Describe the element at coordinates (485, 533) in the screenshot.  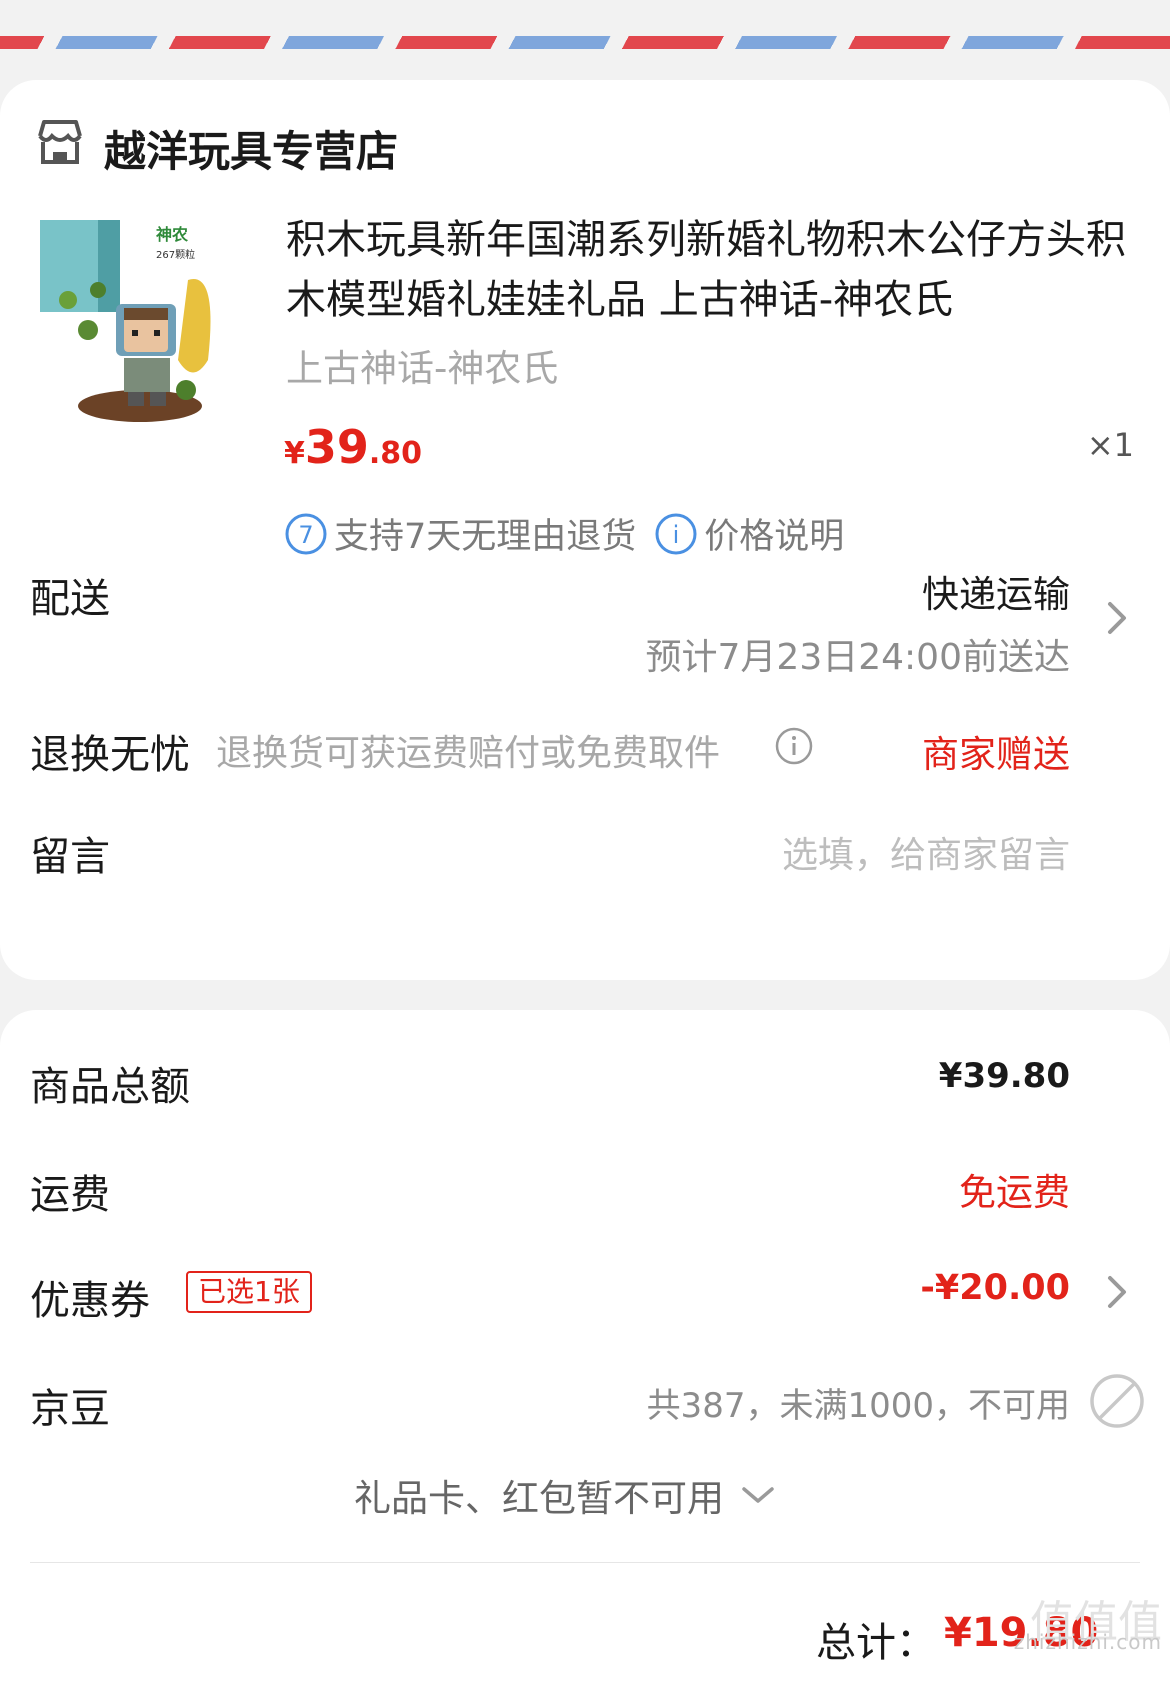
I see `return-policy-label: 支持7天无理由退货` at that location.